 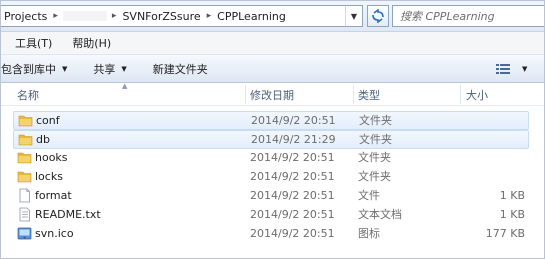 I want to click on file-row-db: db 2014/9/2 21:29 文件夹, so click(x=271, y=139).